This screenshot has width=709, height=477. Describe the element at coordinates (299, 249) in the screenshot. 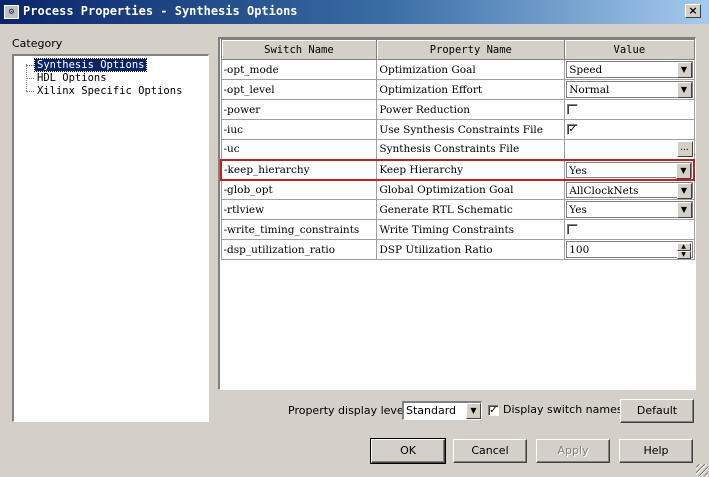

I see `switch-name-cell: -dsp_utilization_ratio` at that location.